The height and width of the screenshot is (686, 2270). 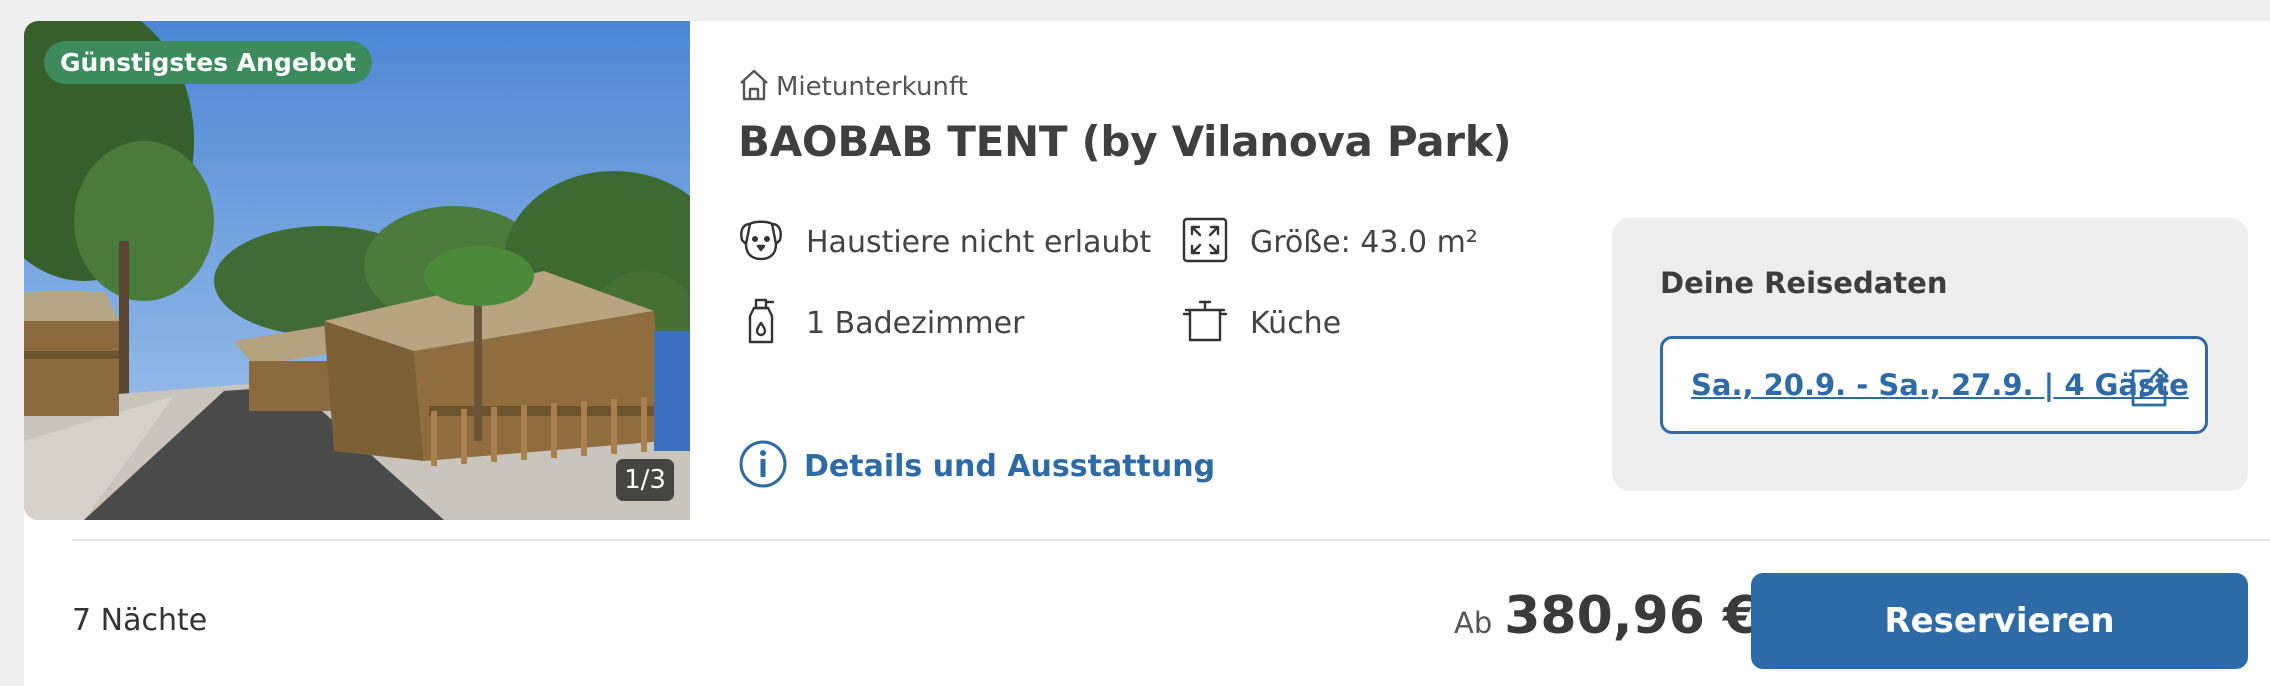 I want to click on accommodation-type-label: Mietunterkunft, so click(x=872, y=87).